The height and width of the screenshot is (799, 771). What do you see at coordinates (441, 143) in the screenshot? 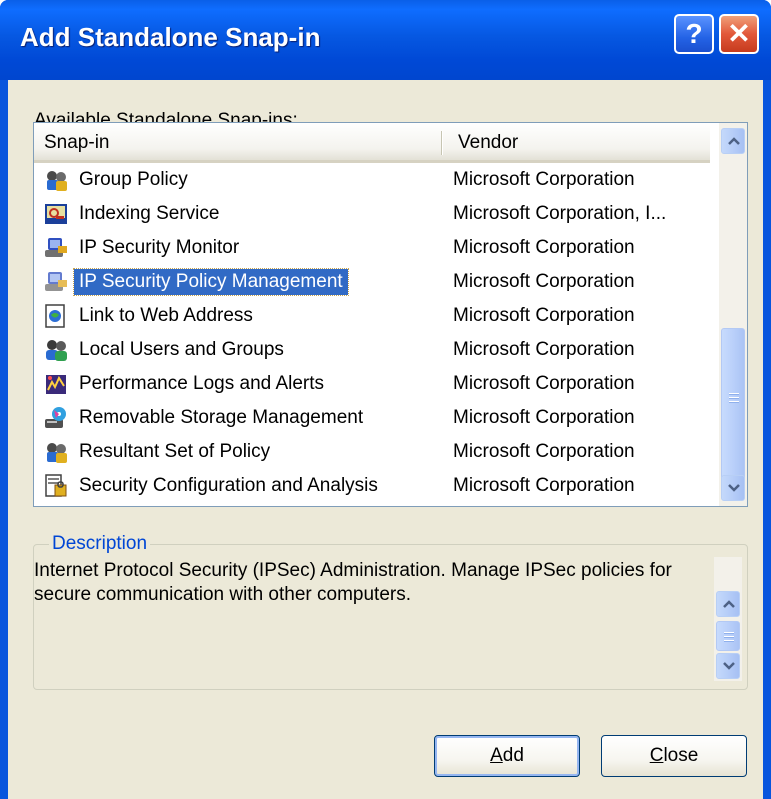
I see `column-divider` at bounding box center [441, 143].